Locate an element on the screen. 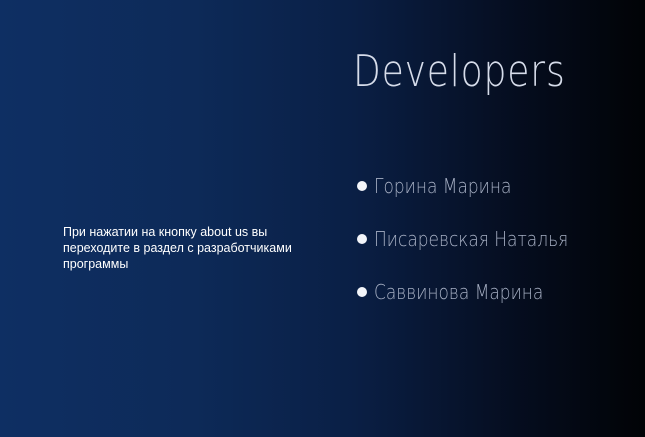  list-item: Саввинова Марина is located at coordinates (479, 291).